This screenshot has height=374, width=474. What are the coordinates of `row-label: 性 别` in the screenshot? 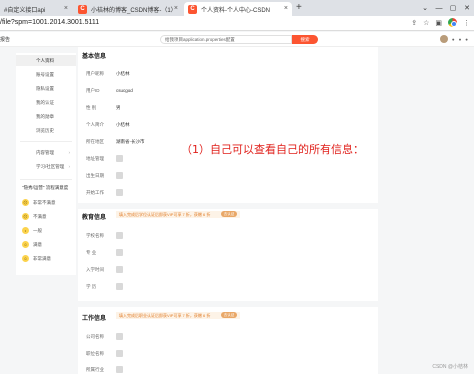 It's located at (91, 107).